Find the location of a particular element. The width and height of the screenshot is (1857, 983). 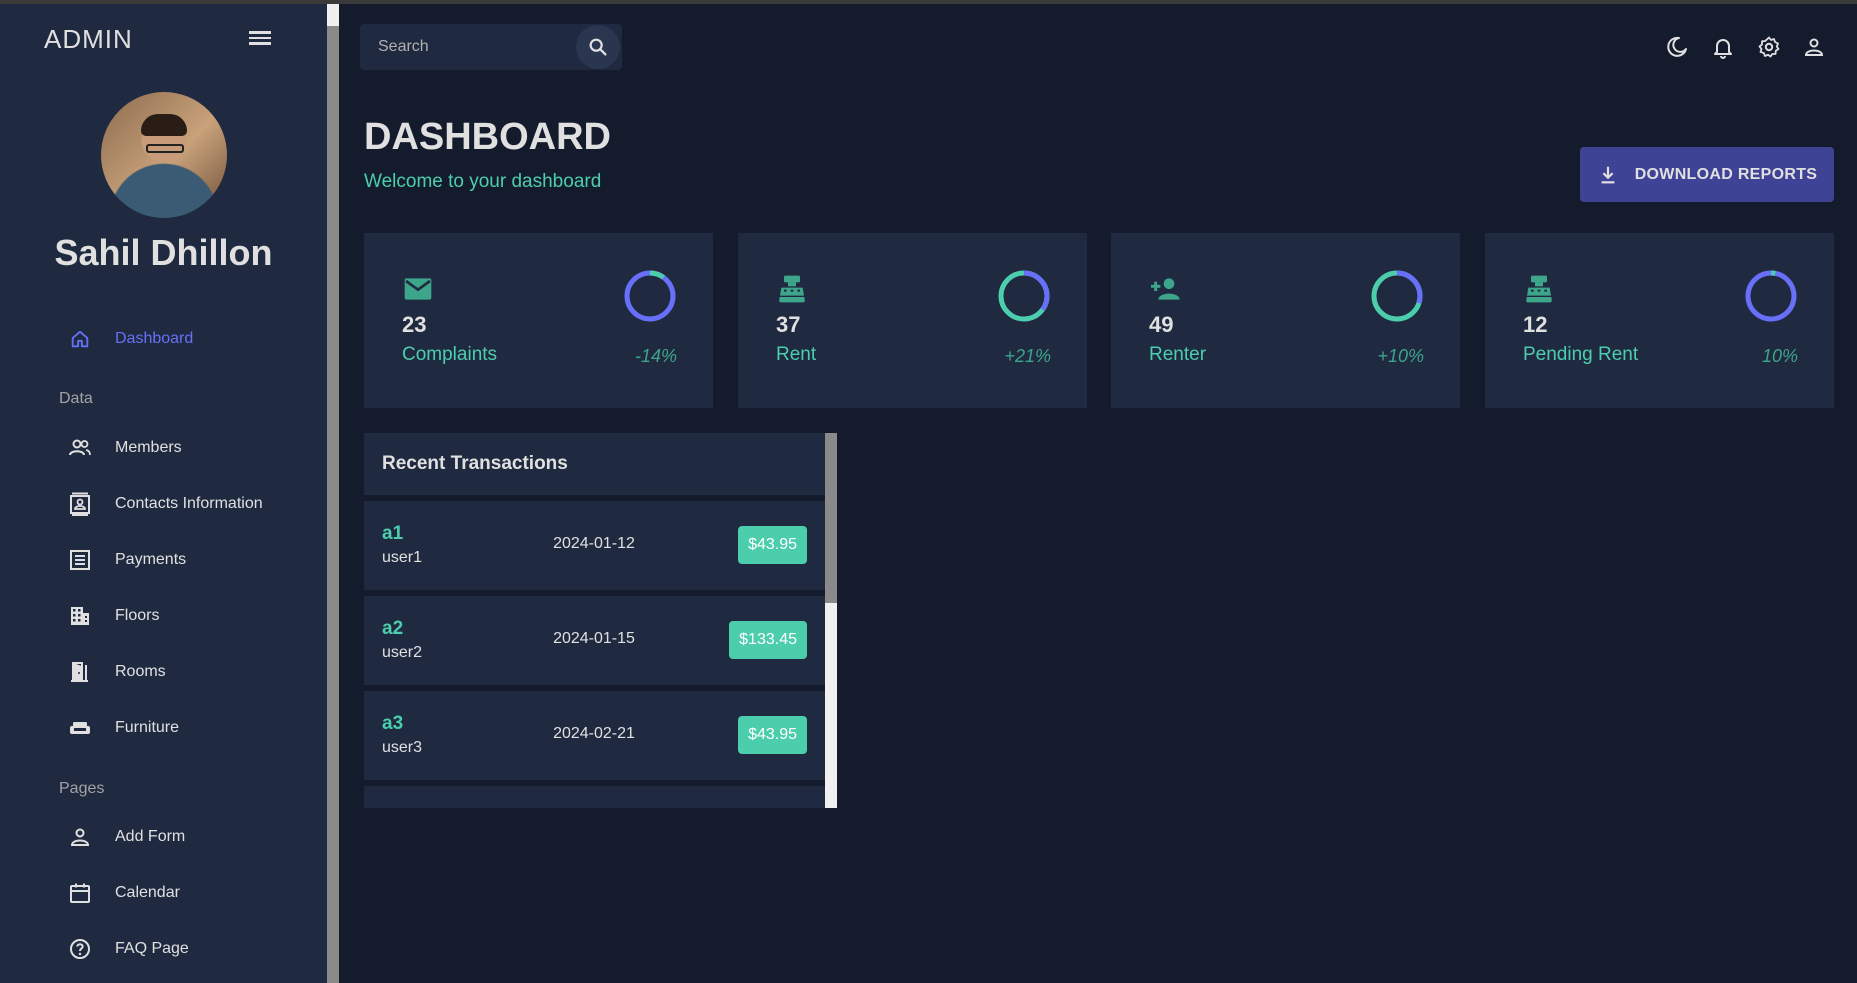

email-icon is located at coordinates (418, 289).